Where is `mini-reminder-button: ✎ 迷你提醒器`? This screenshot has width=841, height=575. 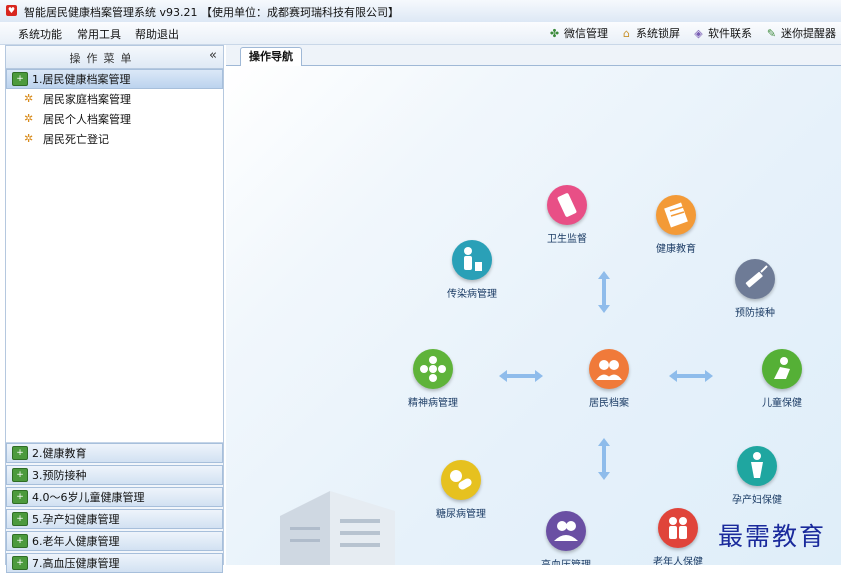 mini-reminder-button: ✎ 迷你提醒器 is located at coordinates (800, 33).